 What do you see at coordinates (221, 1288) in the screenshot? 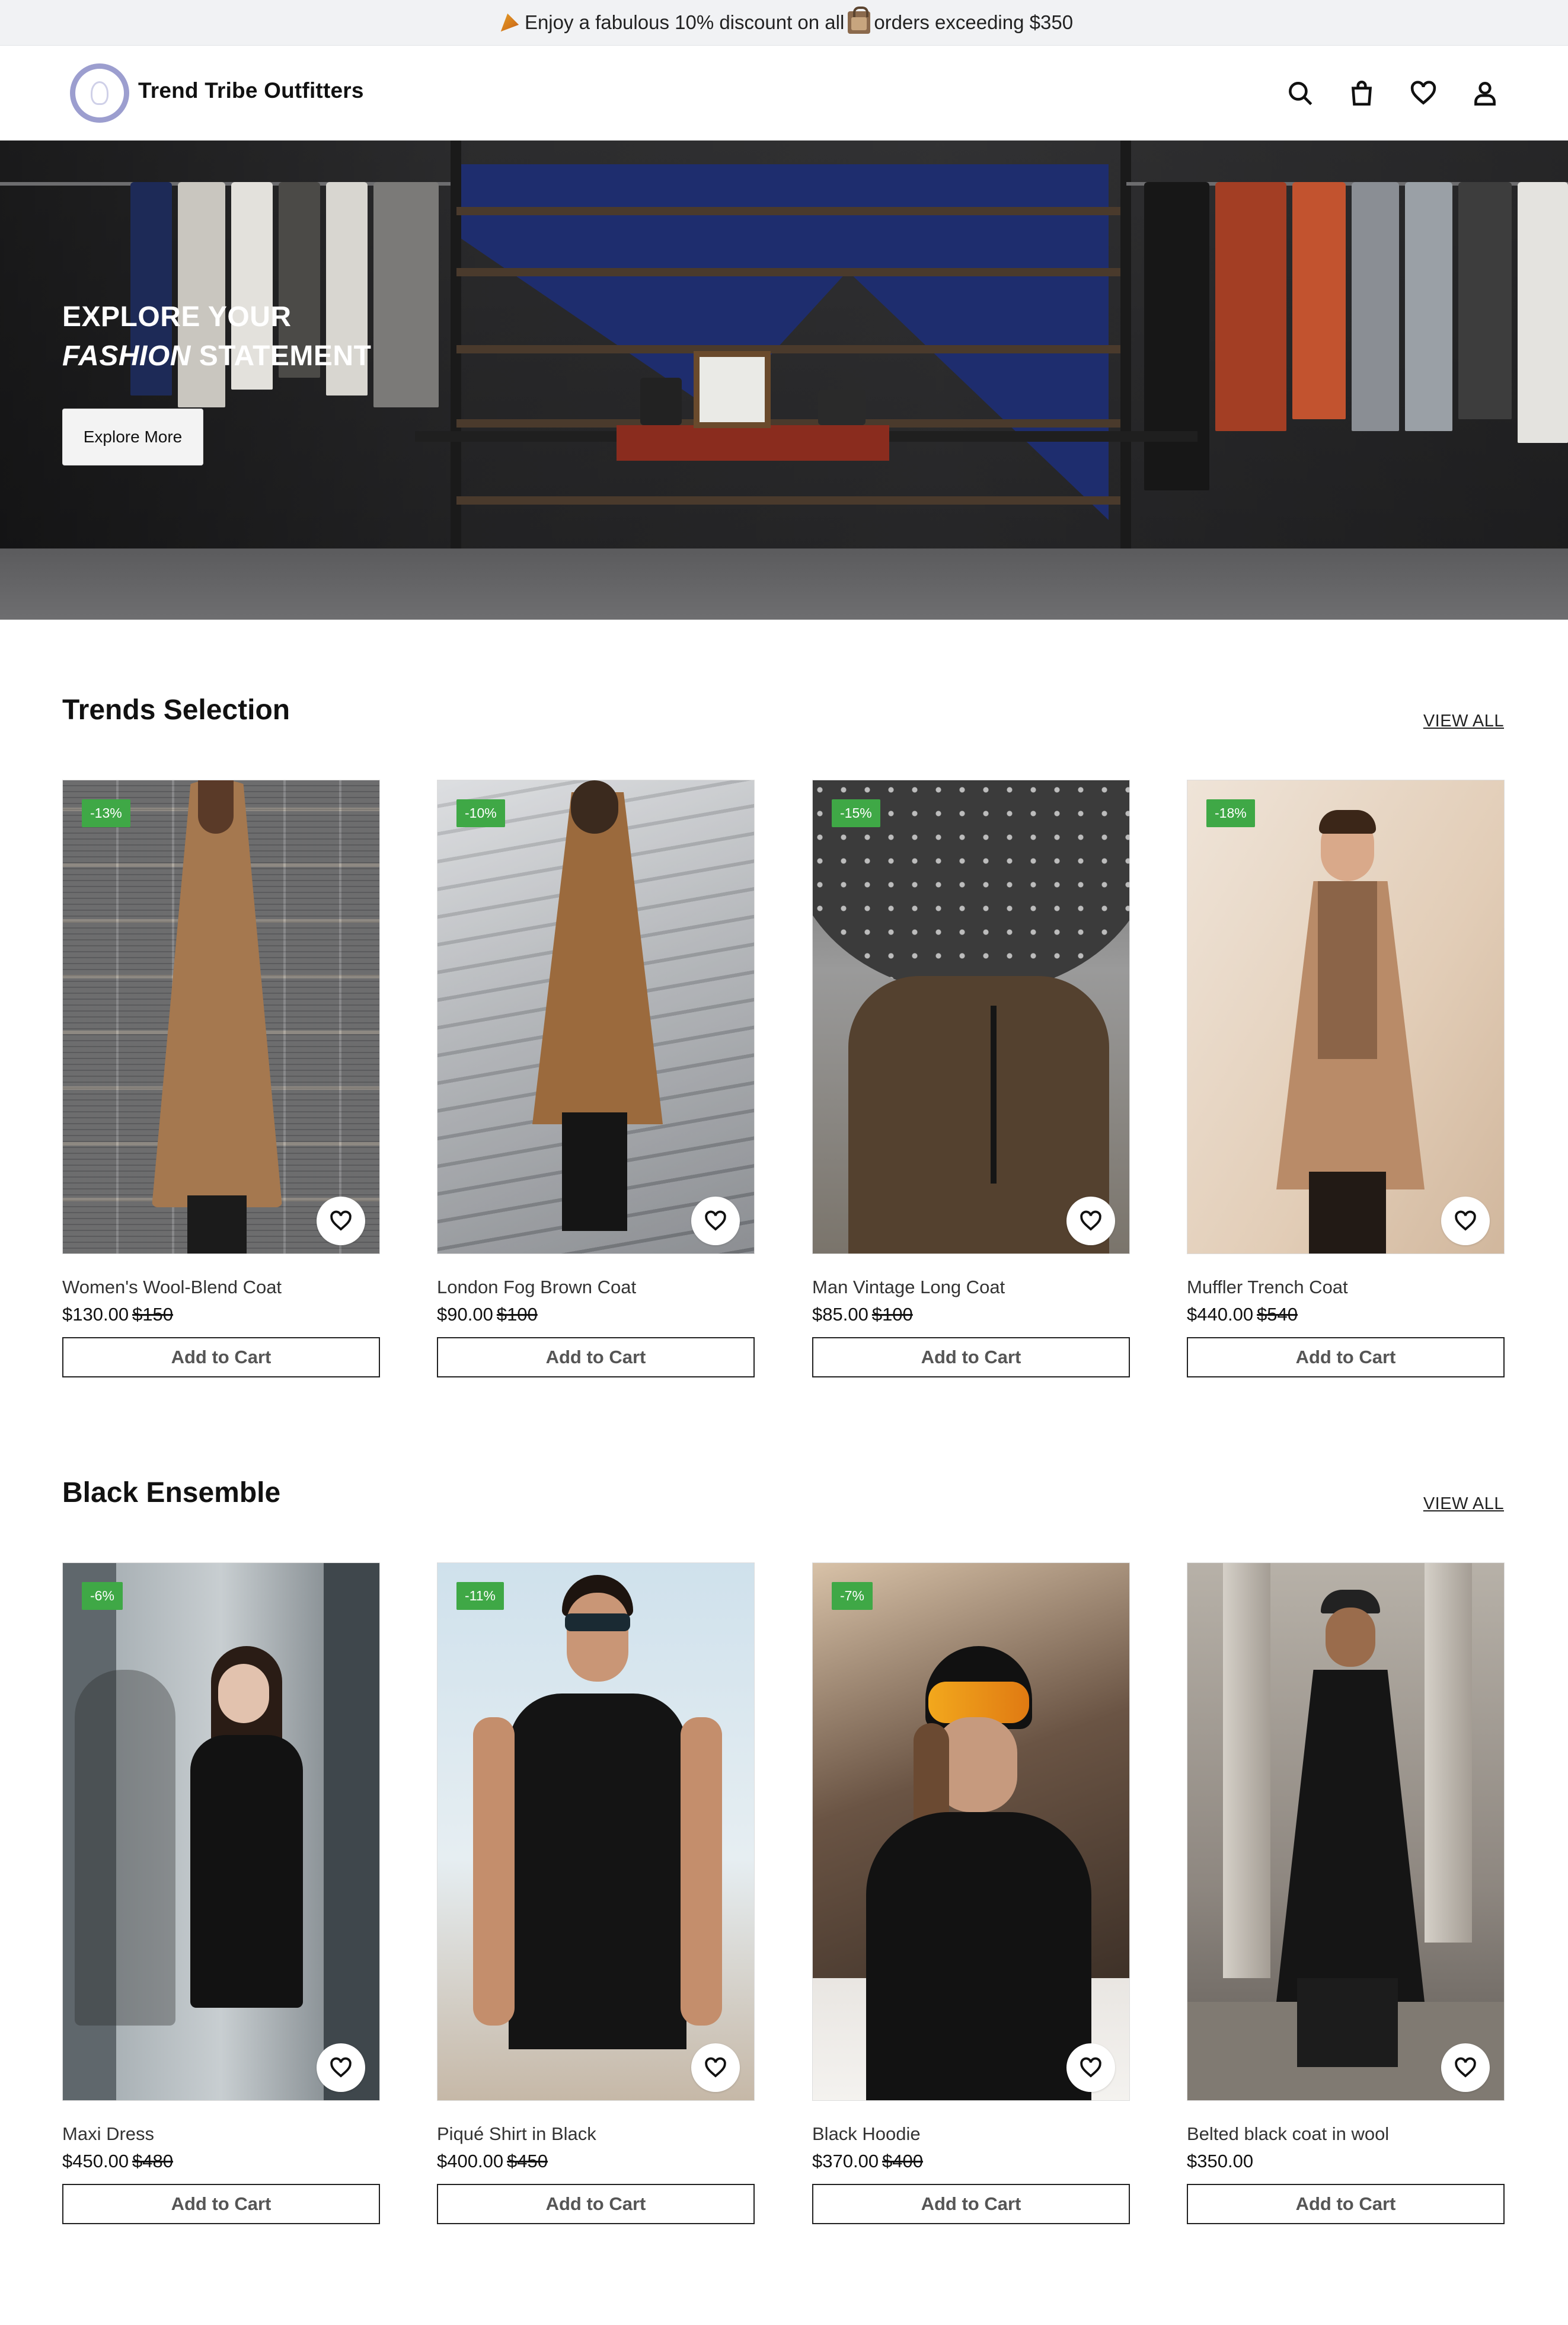
I see `product-name: Women's Wool-Blend Coat` at bounding box center [221, 1288].